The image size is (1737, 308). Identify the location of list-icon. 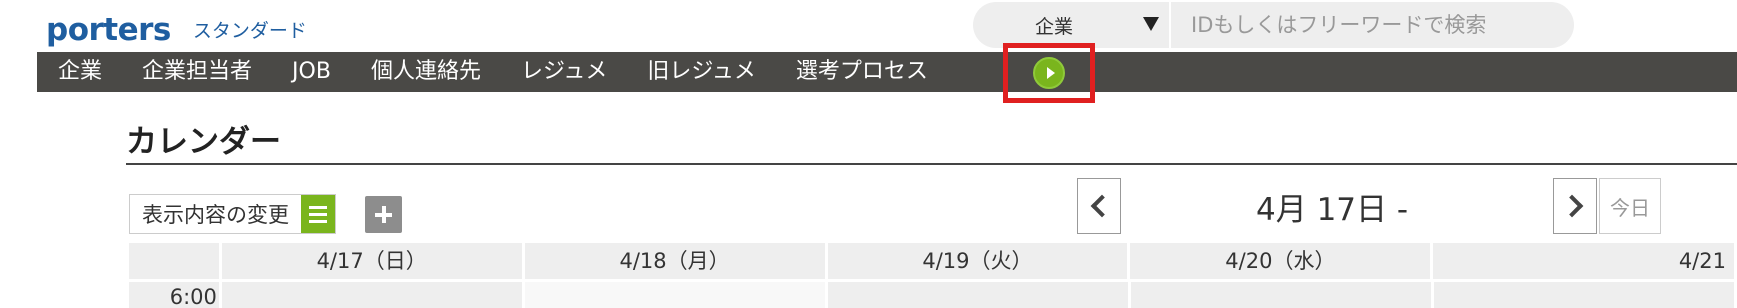
(318, 214).